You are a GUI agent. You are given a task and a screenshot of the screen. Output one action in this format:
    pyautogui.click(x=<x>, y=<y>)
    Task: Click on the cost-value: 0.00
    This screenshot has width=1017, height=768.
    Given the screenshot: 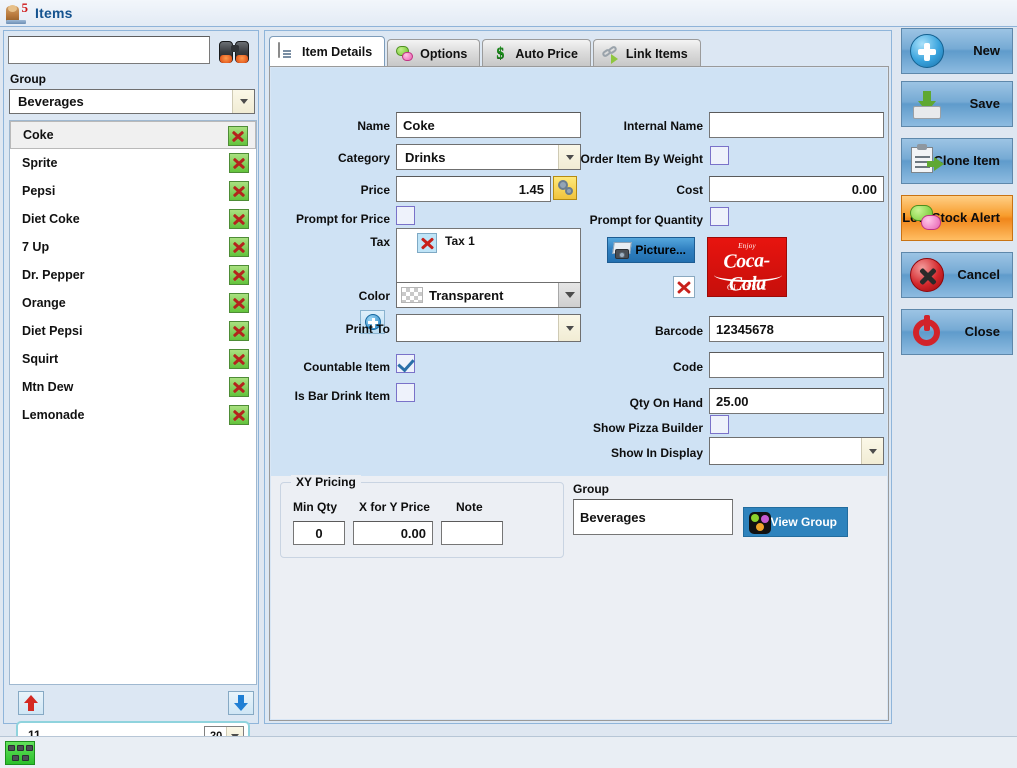 What is the action you would take?
    pyautogui.click(x=864, y=189)
    